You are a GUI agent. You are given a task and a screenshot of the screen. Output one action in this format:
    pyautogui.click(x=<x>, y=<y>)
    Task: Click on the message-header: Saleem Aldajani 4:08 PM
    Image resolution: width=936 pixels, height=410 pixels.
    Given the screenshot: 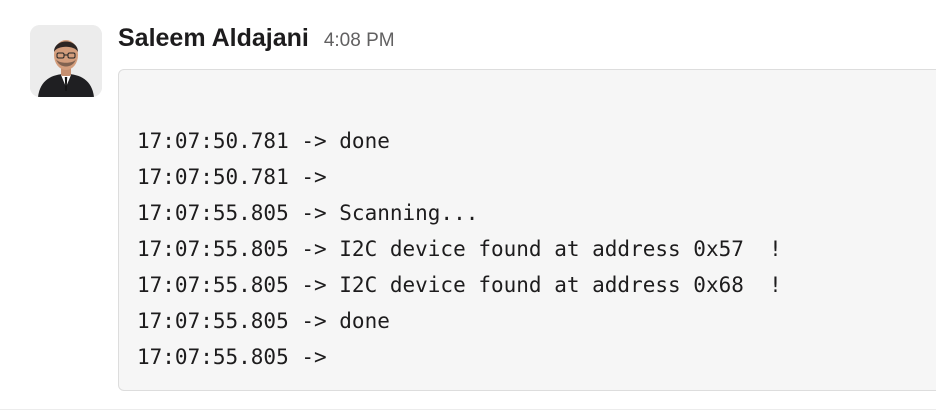 What is the action you would take?
    pyautogui.click(x=256, y=42)
    